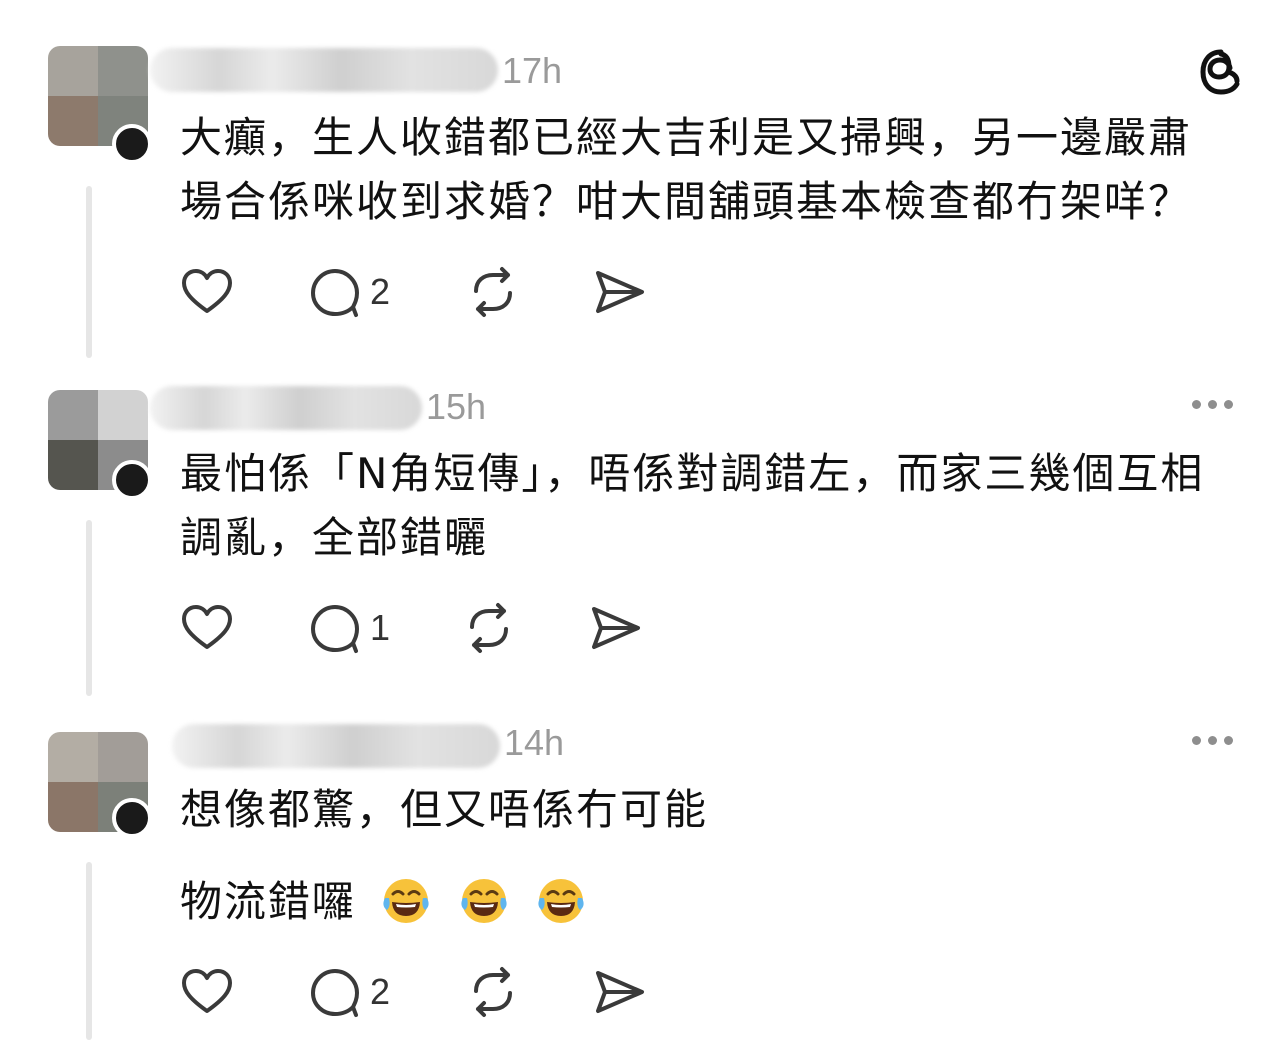 Image resolution: width=1284 pixels, height=1040 pixels. I want to click on post-text-line: 調亂，全部錯曬, so click(334, 537).